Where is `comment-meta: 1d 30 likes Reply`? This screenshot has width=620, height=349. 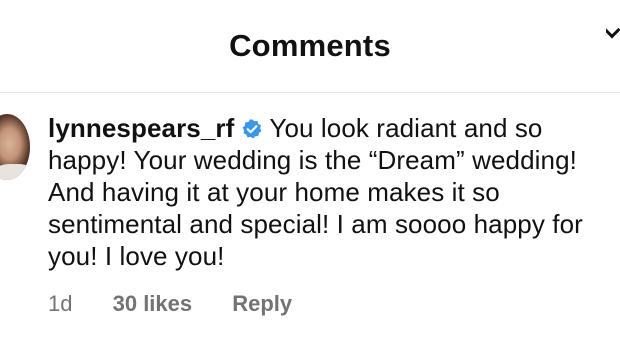 comment-meta: 1d 30 likes Reply is located at coordinates (170, 304).